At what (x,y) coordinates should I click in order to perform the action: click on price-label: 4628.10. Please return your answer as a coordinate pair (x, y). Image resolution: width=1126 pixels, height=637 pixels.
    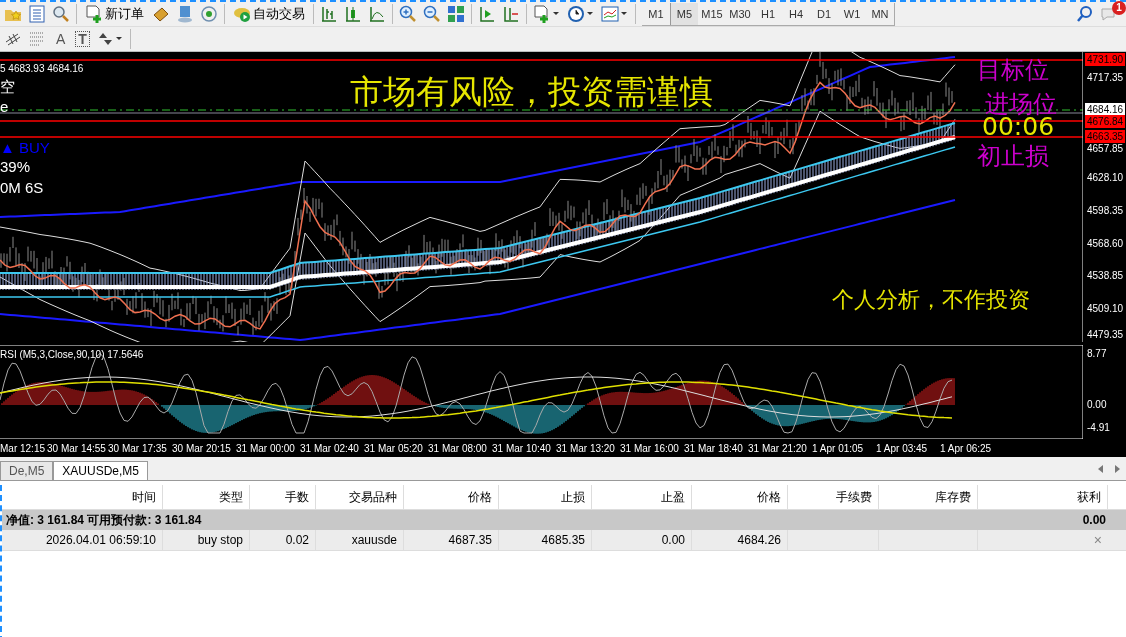
    Looking at the image, I should click on (1105, 177).